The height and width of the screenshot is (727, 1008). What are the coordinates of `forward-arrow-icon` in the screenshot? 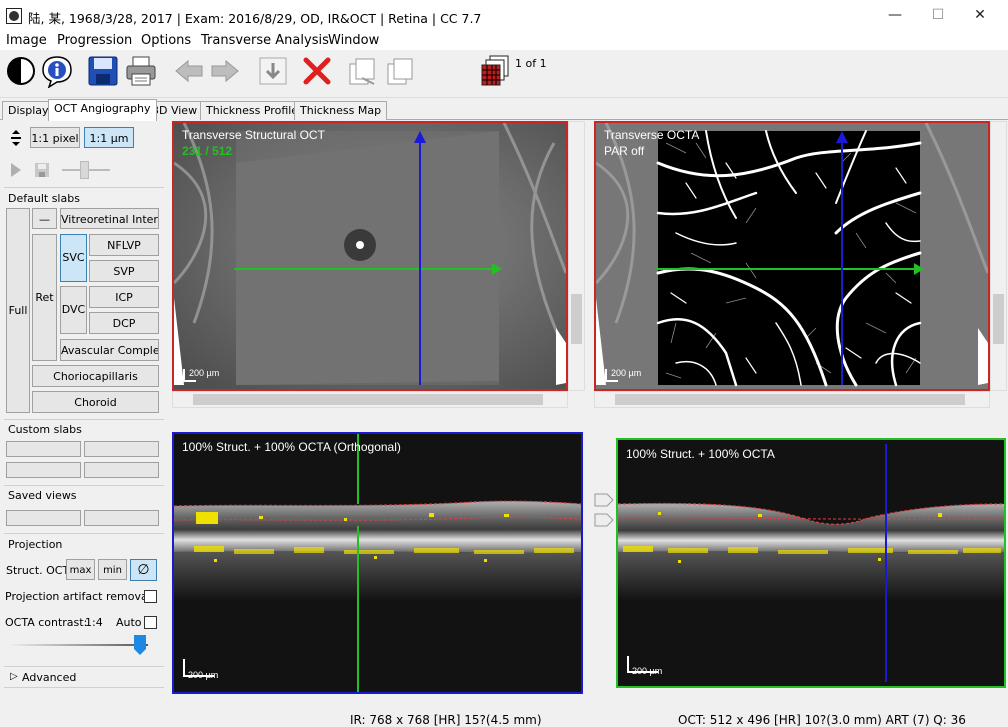 It's located at (225, 71).